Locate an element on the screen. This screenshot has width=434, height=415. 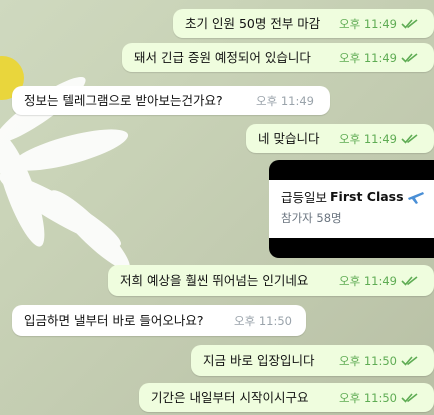
message-text: 돼서 긴급 증원 예정되어 있습니다 is located at coordinates (222, 57).